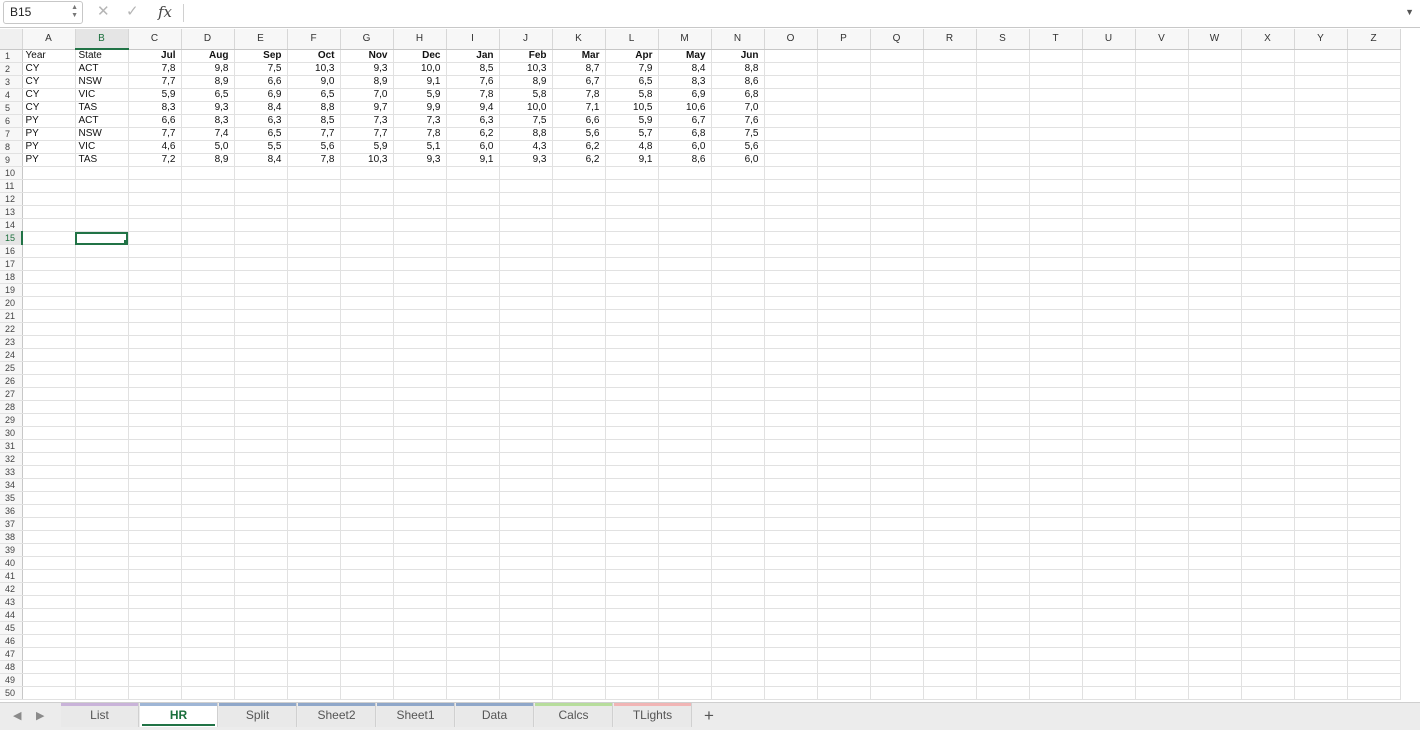 The image size is (1420, 730). Describe the element at coordinates (314, 147) in the screenshot. I see `cell-f8: 5,6` at that location.